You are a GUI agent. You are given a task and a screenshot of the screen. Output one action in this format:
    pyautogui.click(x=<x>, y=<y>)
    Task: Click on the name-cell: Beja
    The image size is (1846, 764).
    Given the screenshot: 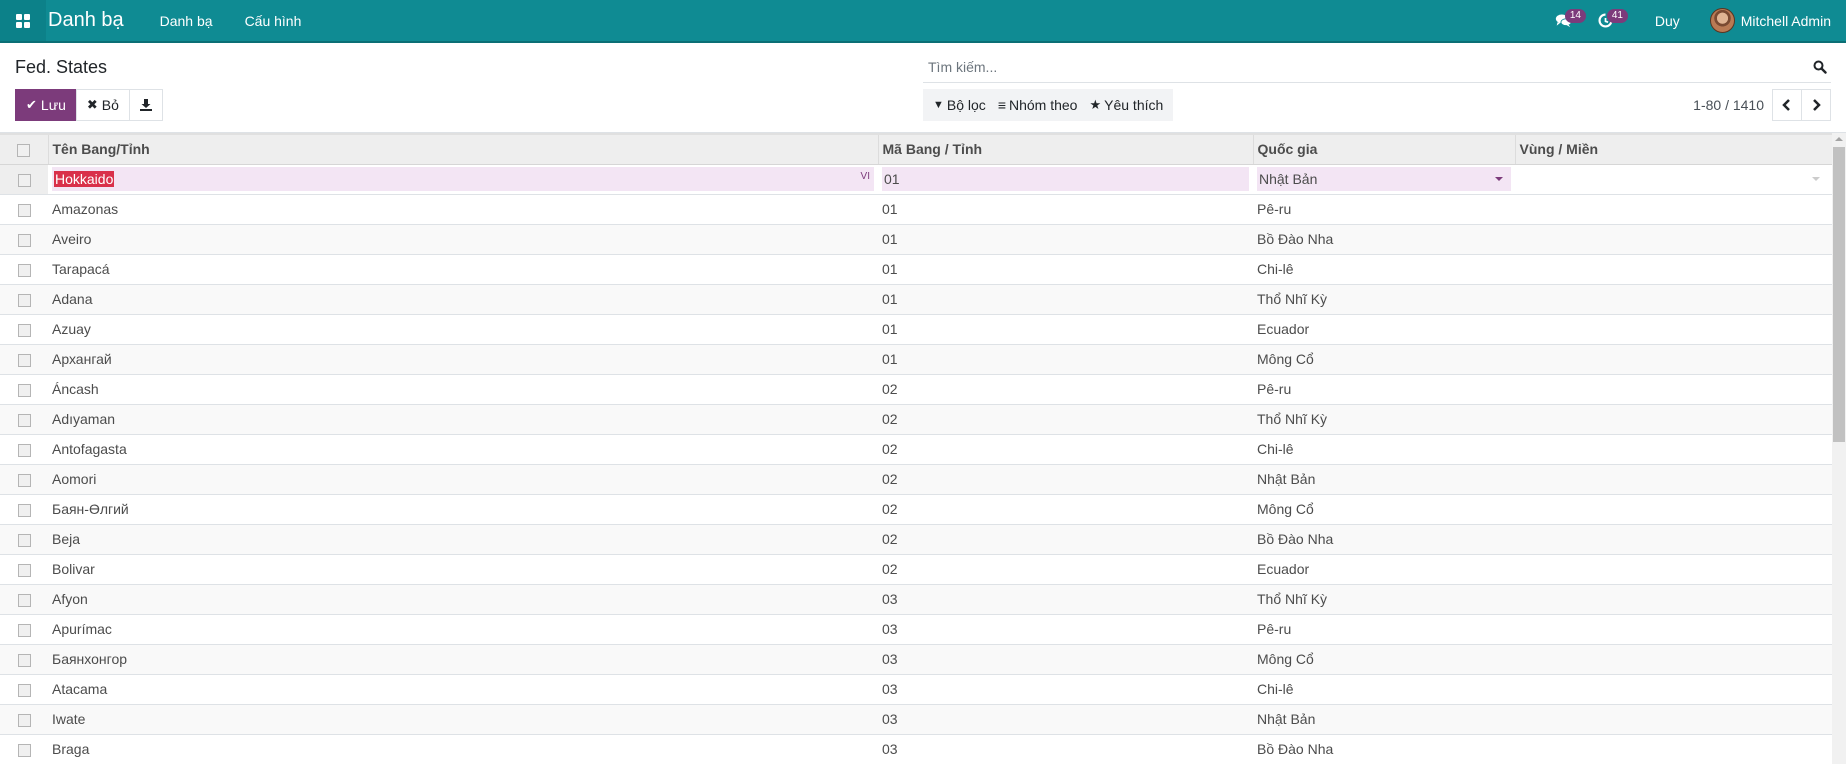 What is the action you would take?
    pyautogui.click(x=463, y=538)
    